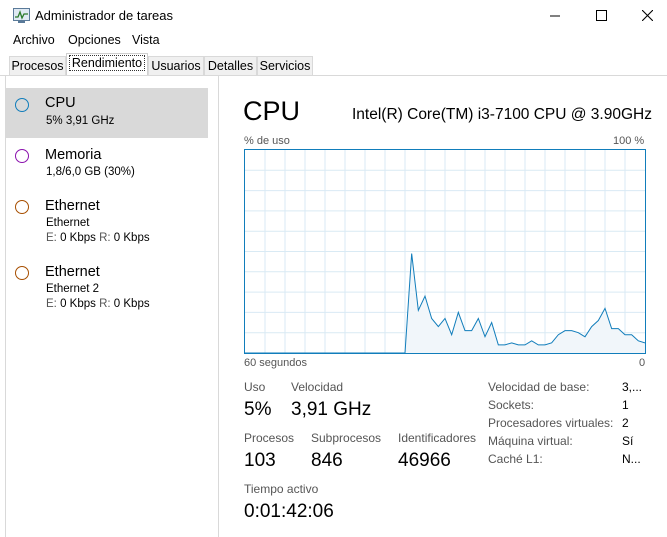 The width and height of the screenshot is (667, 537). I want to click on memory-indicator-icon, so click(22, 156).